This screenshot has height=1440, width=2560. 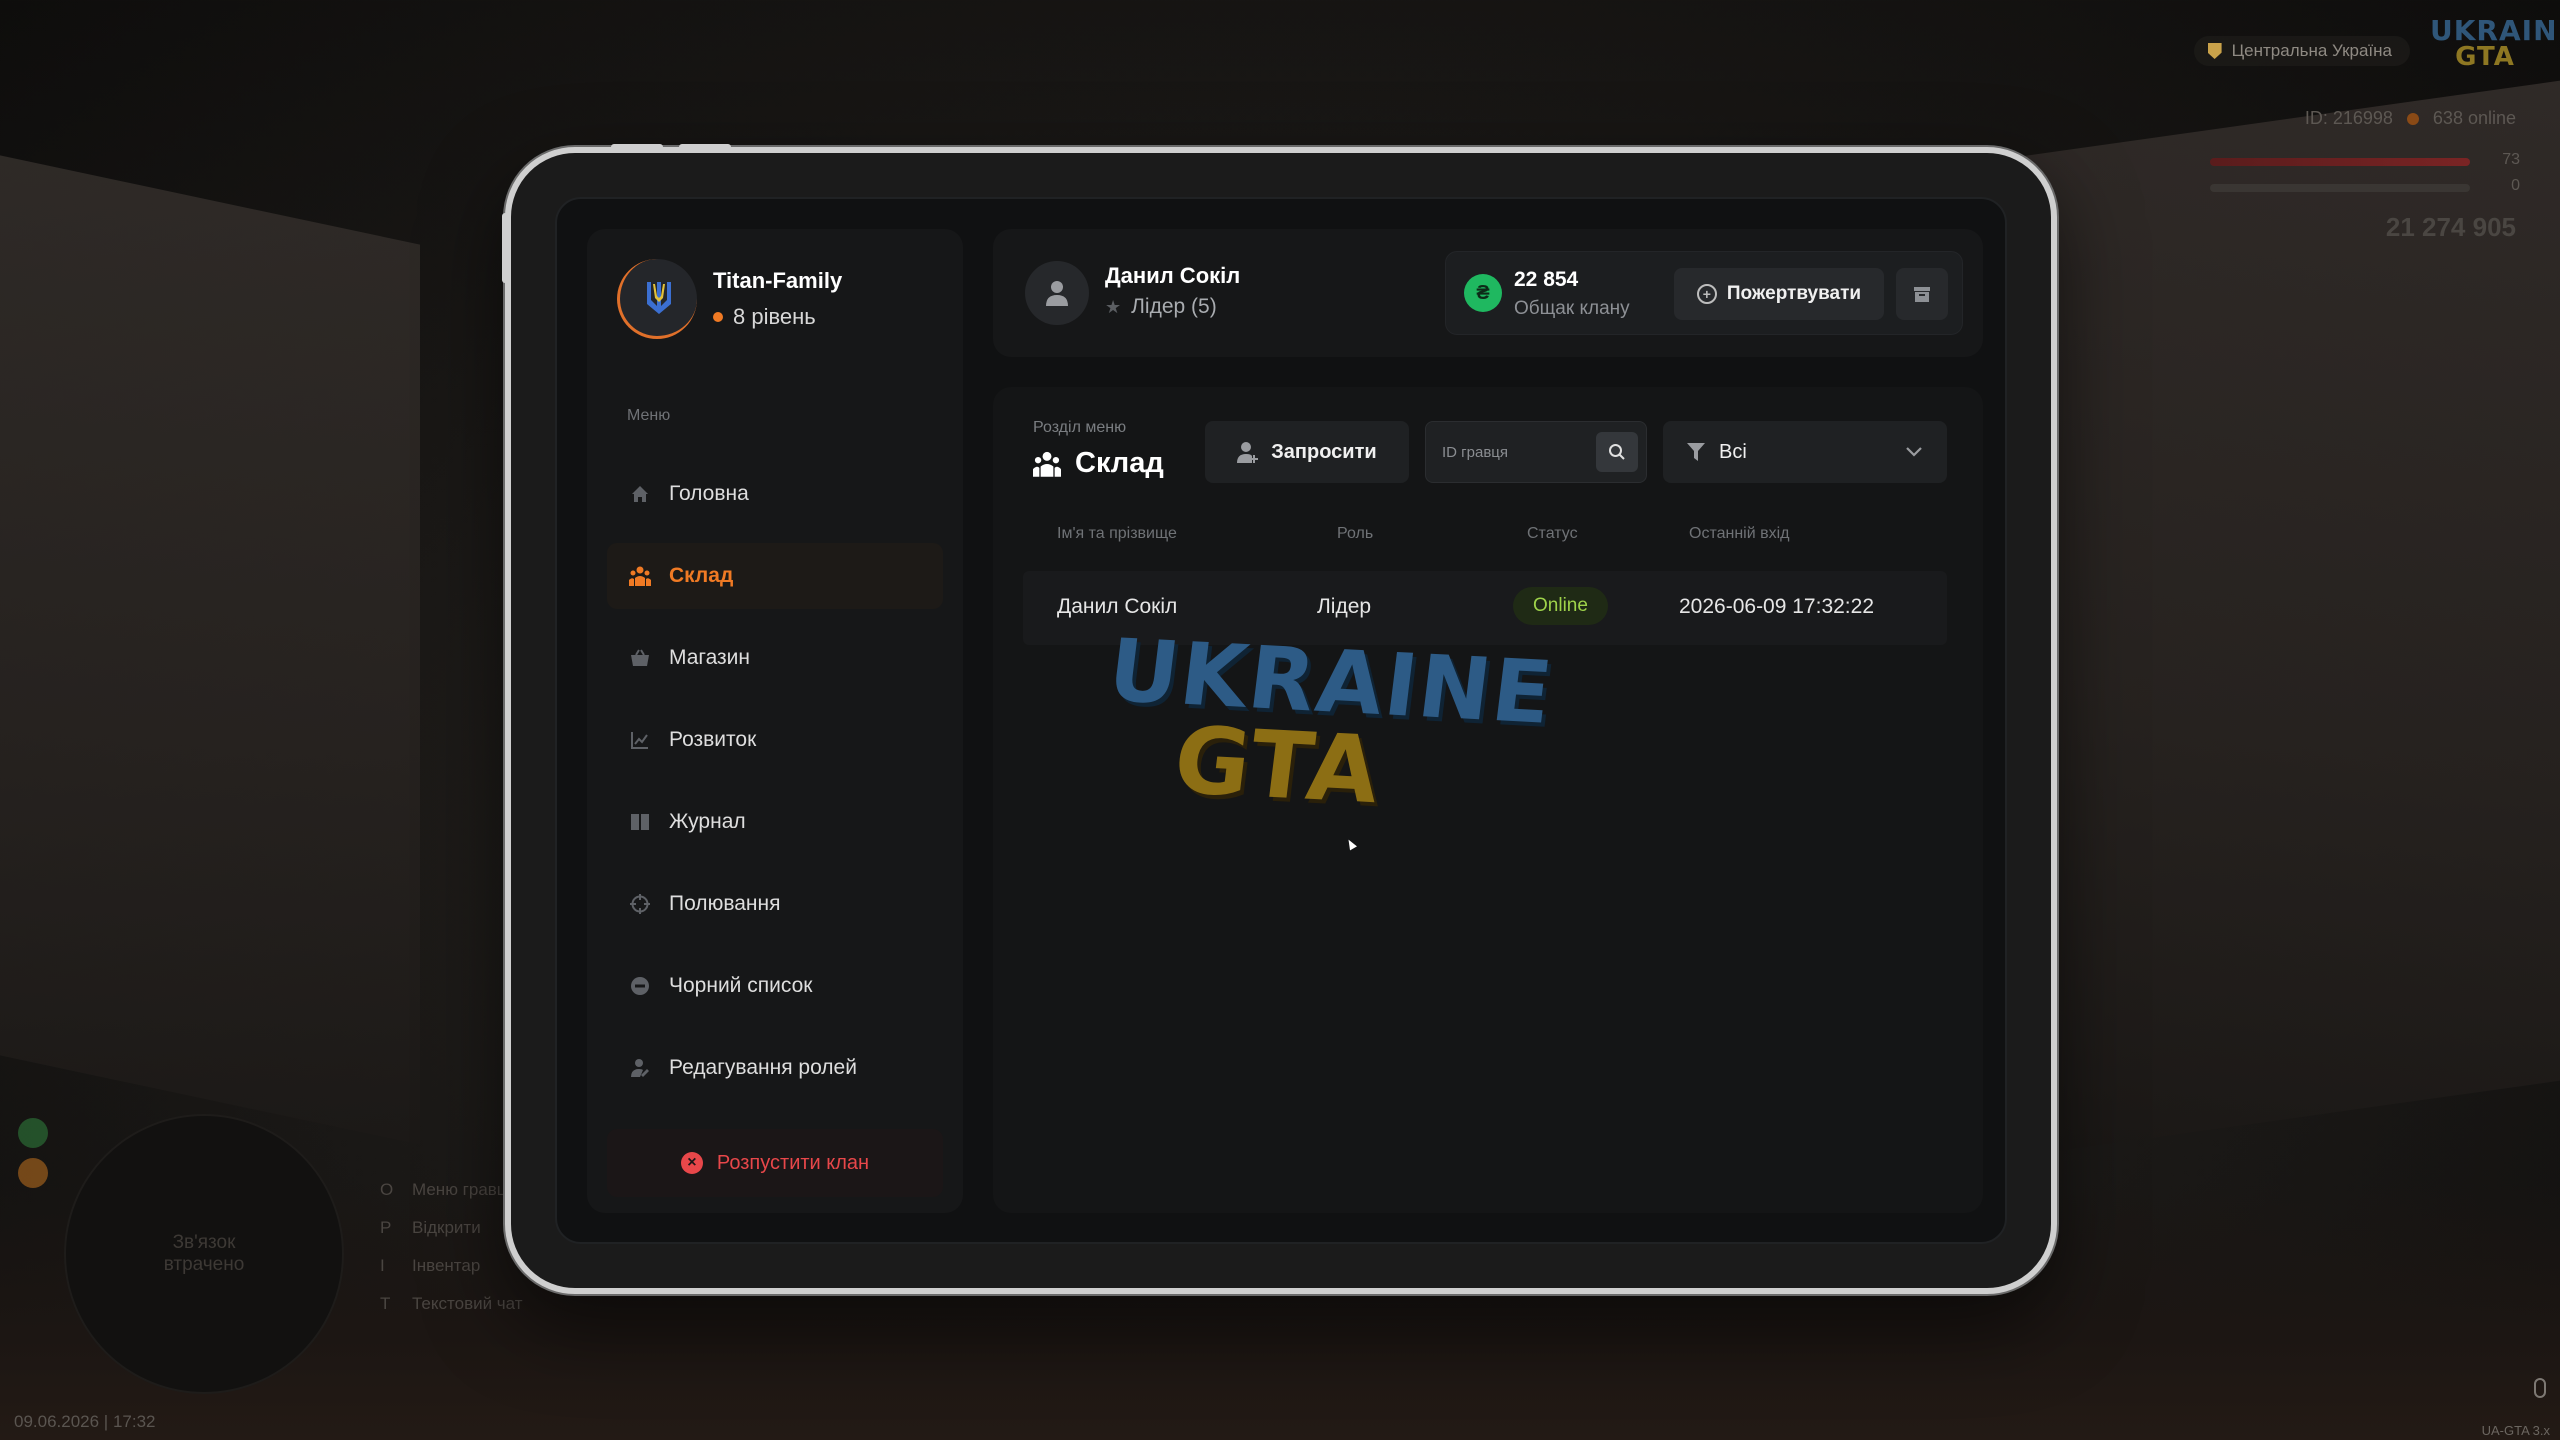 I want to click on user-edit-icon, so click(x=640, y=1068).